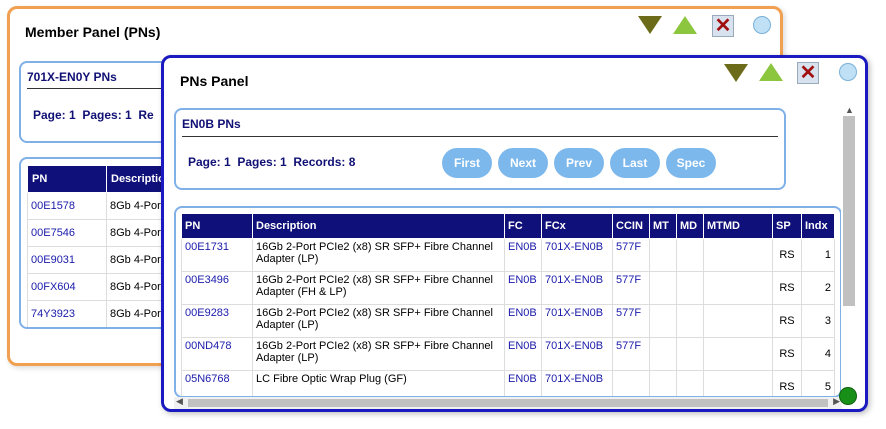 The image size is (886, 429). I want to click on column-header-sp: SP, so click(787, 226).